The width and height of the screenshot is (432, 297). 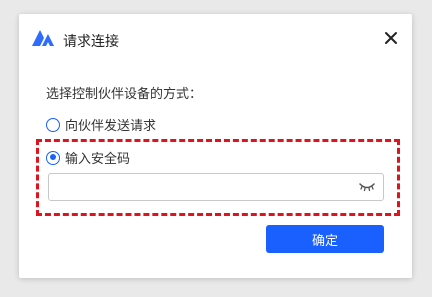 I want to click on method-prompt: 选择控制伙伴设备的方式：, so click(x=124, y=94).